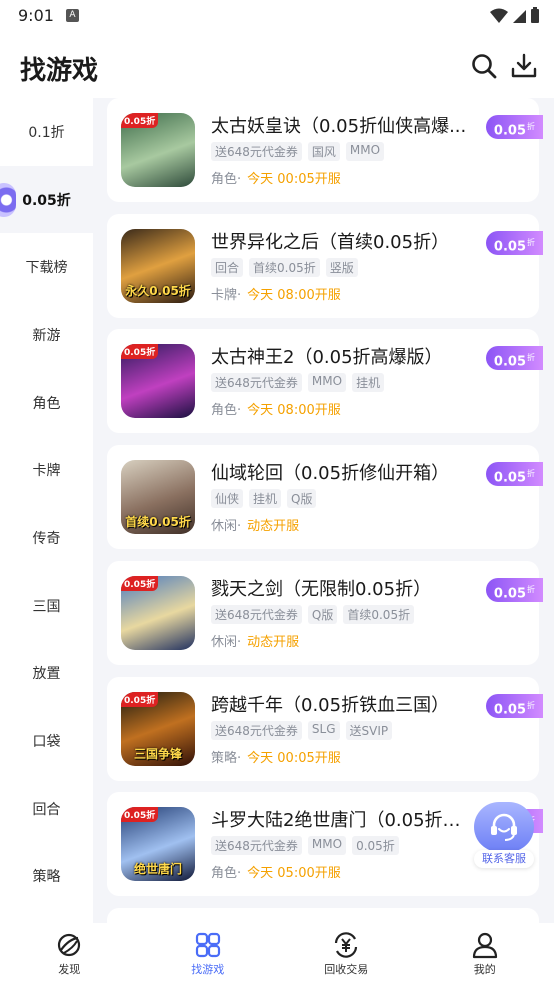 This screenshot has width=554, height=984. What do you see at coordinates (46, 877) in the screenshot?
I see `sidebar-item-strategy: 策略` at bounding box center [46, 877].